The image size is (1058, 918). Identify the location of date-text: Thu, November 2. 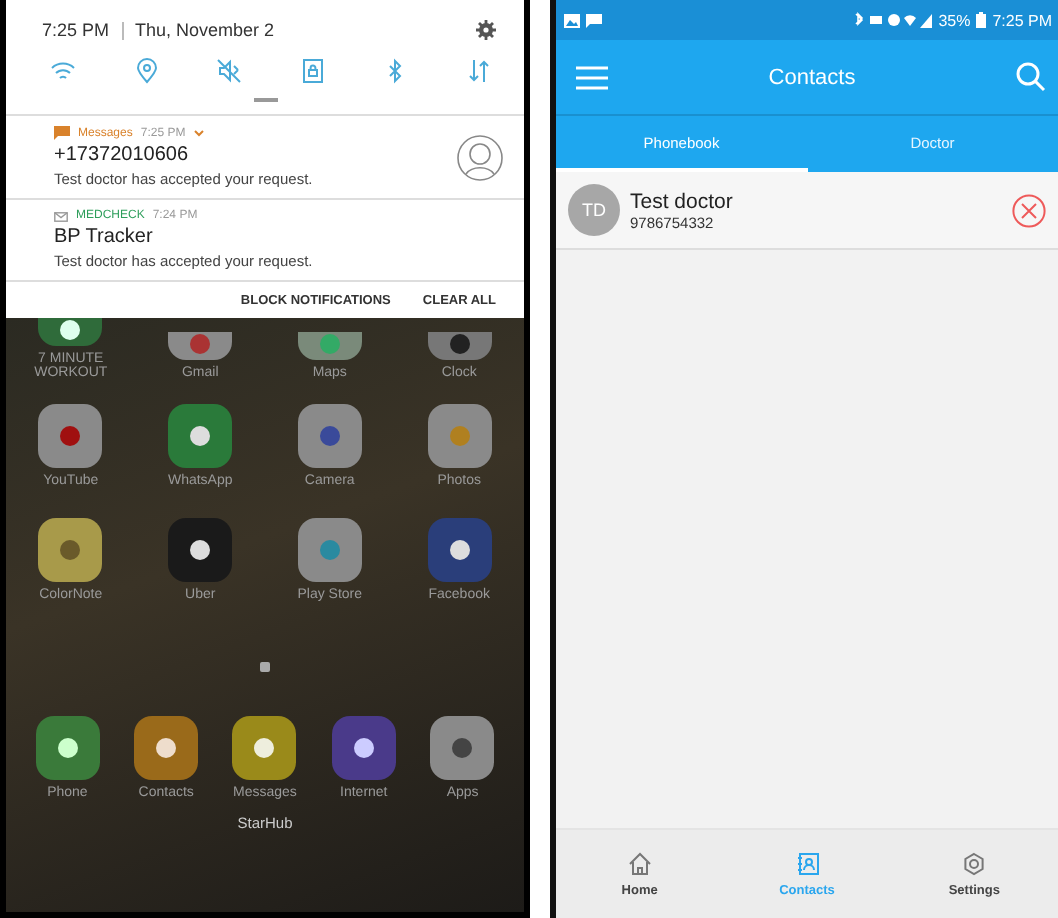
(205, 30).